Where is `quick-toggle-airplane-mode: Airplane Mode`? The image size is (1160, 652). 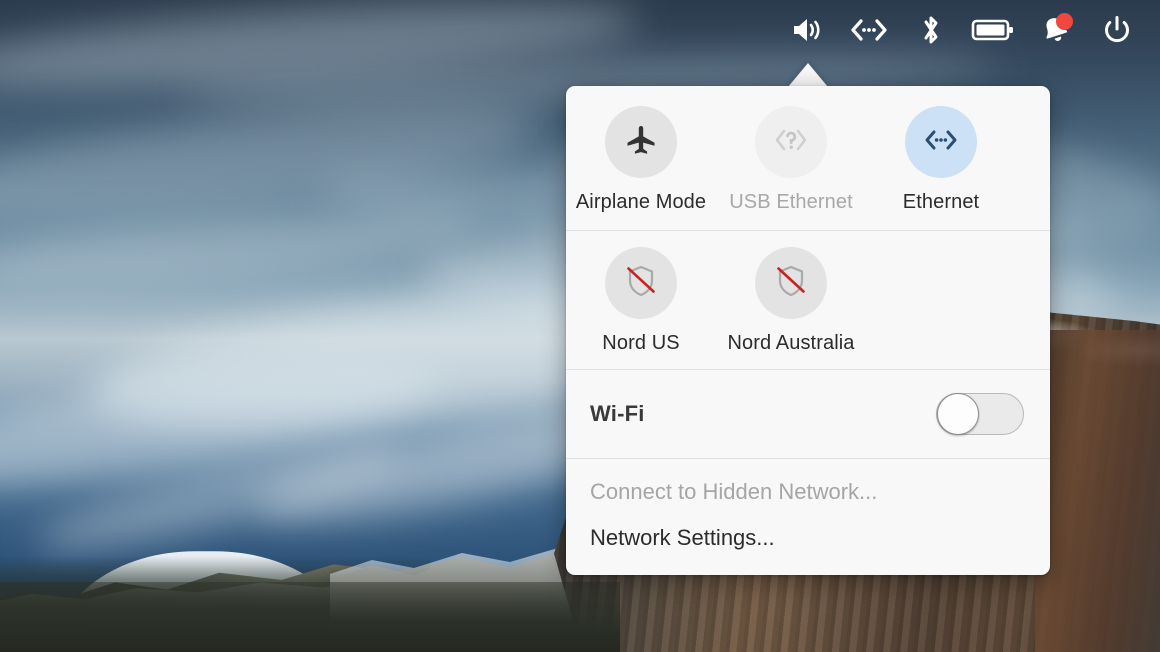 quick-toggle-airplane-mode: Airplane Mode is located at coordinates (641, 160).